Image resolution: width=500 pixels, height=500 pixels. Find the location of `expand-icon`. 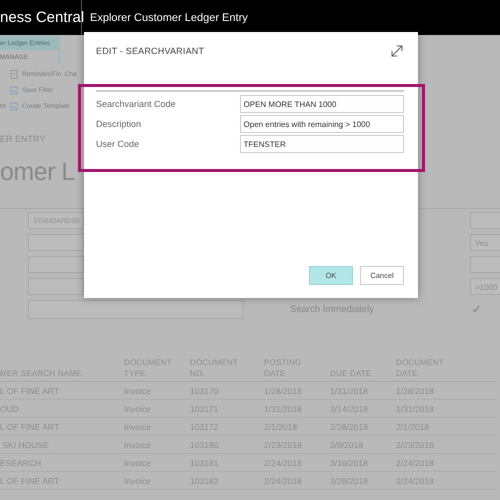

expand-icon is located at coordinates (397, 51).